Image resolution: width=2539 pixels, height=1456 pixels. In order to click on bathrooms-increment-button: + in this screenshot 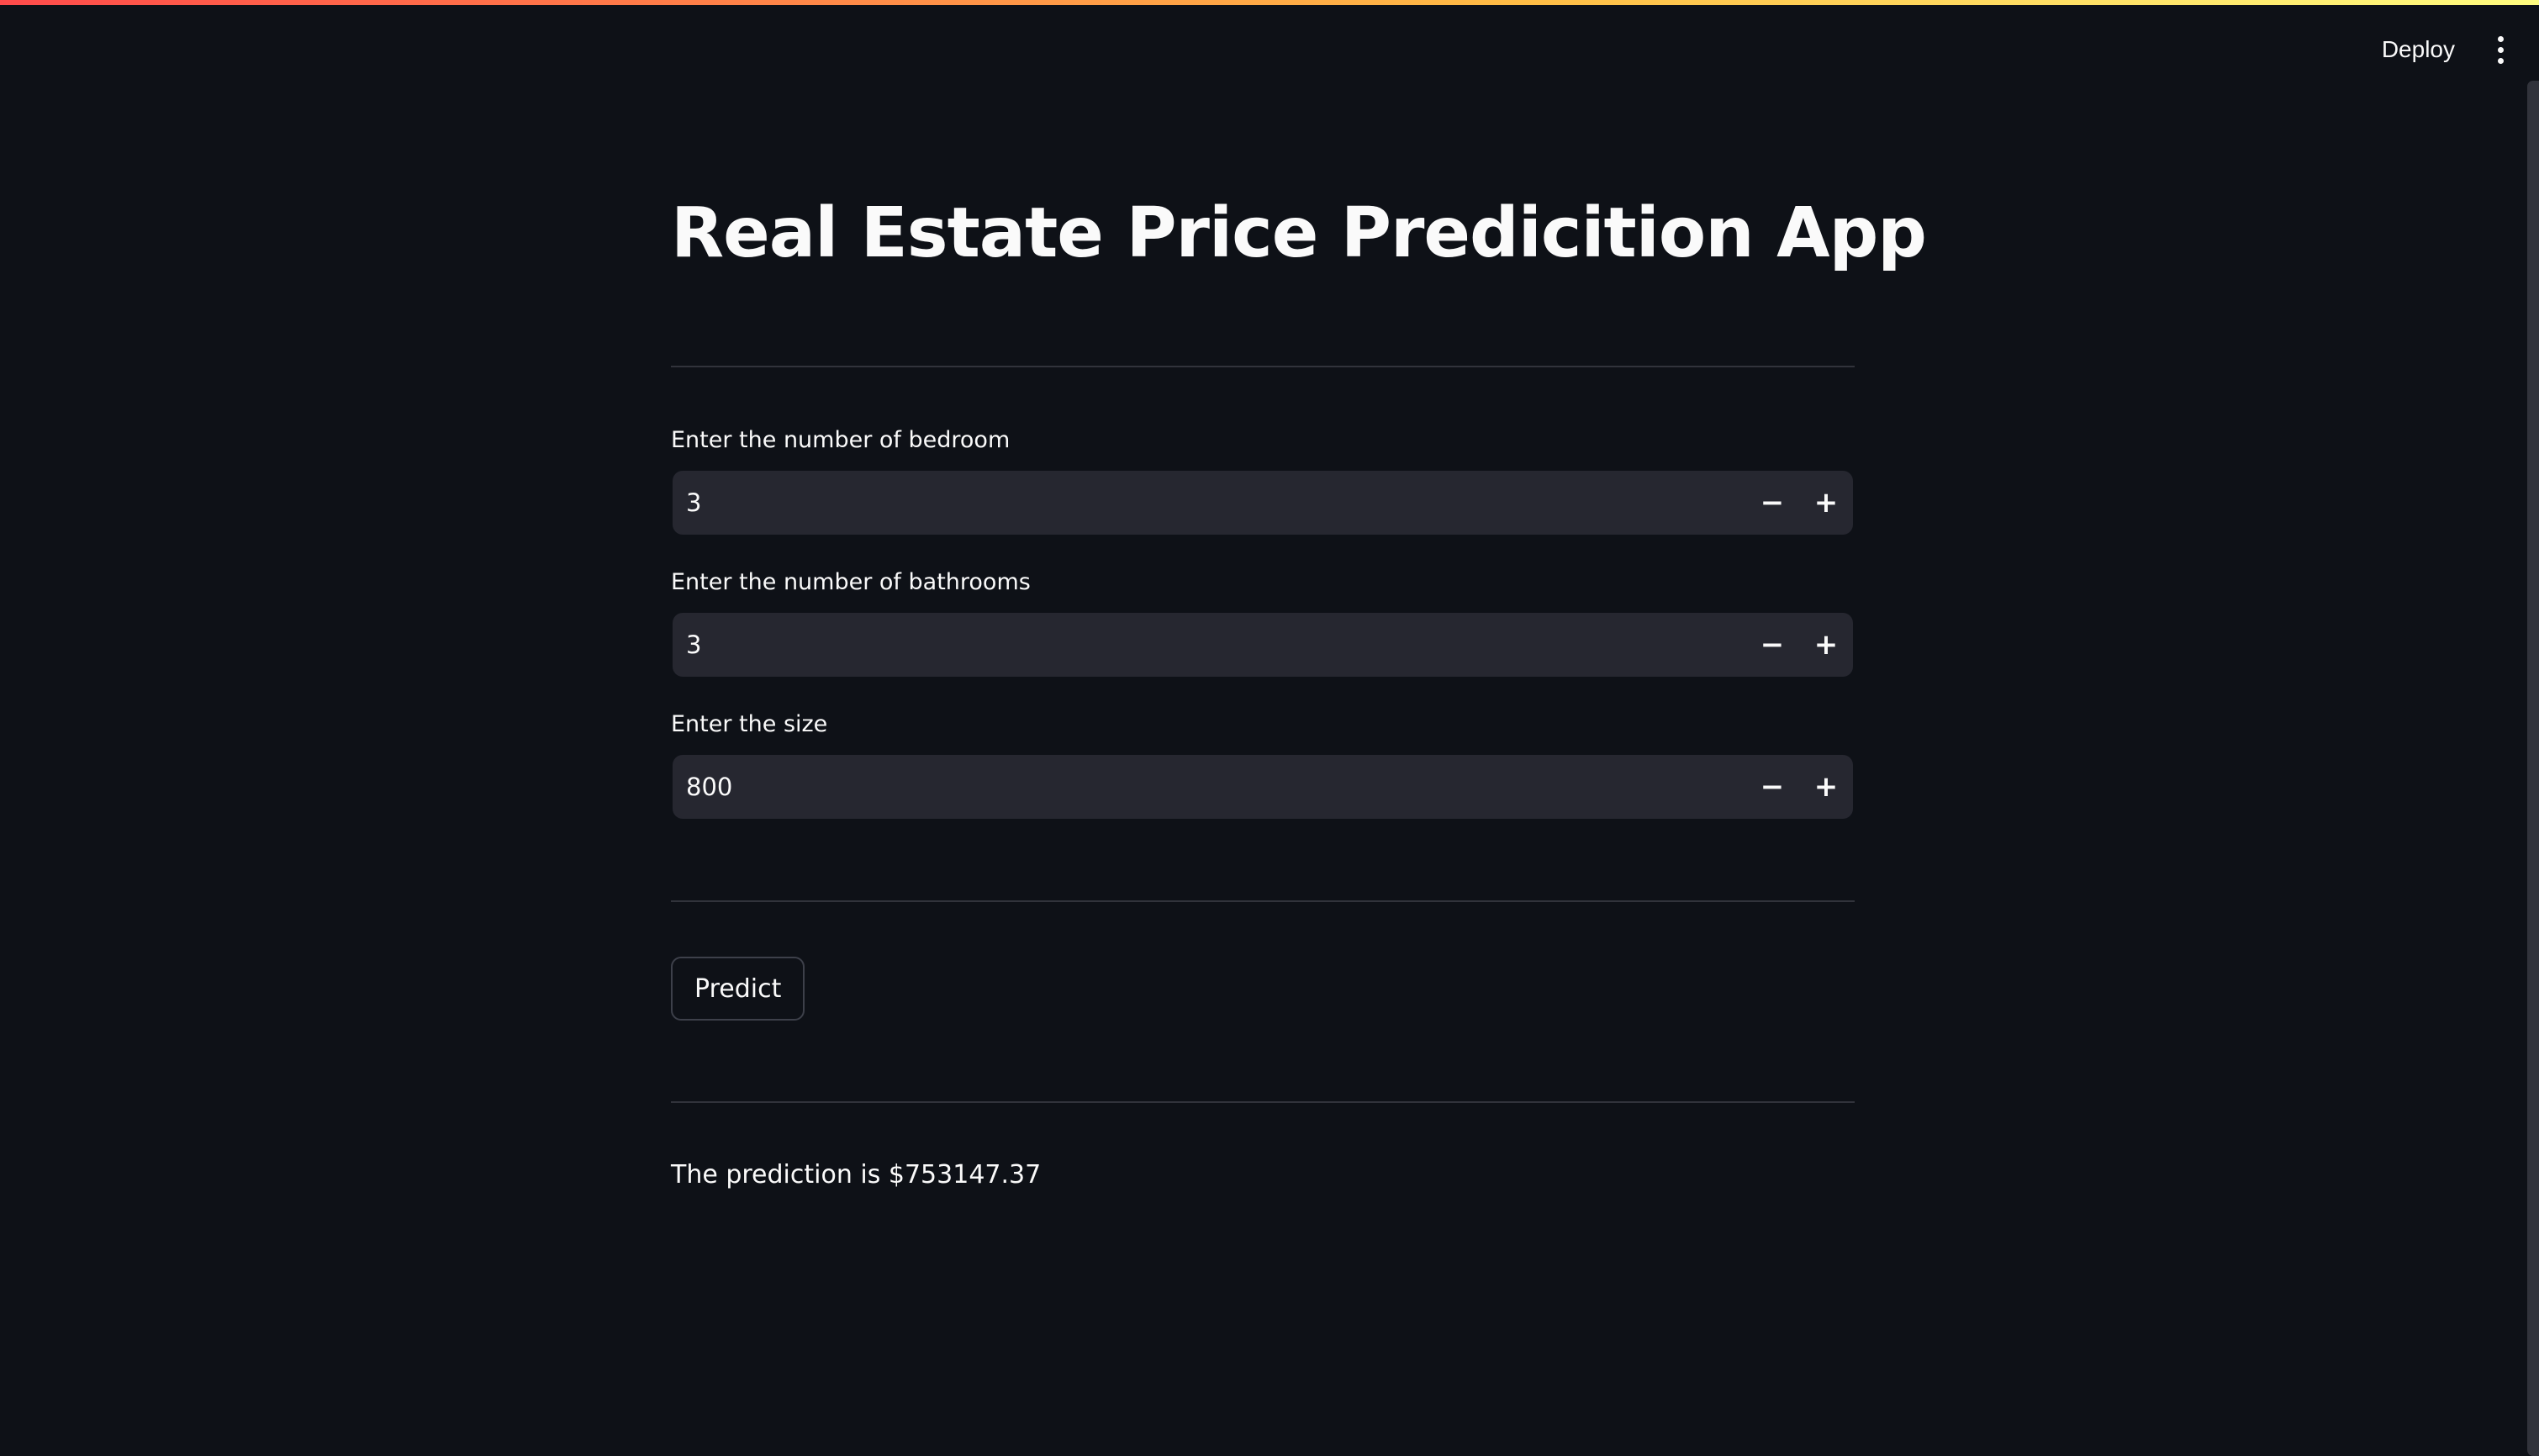, I will do `click(1826, 645)`.